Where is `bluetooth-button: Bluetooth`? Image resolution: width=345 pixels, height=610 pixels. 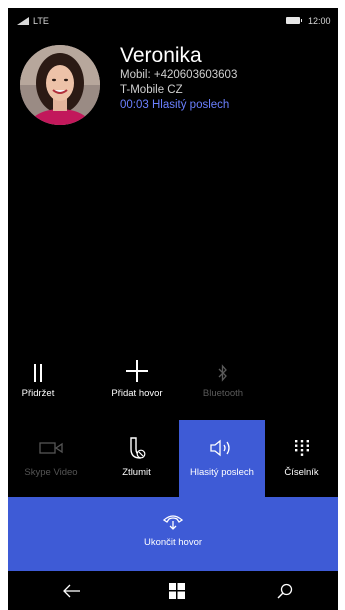 bluetooth-button: Bluetooth is located at coordinates (223, 378).